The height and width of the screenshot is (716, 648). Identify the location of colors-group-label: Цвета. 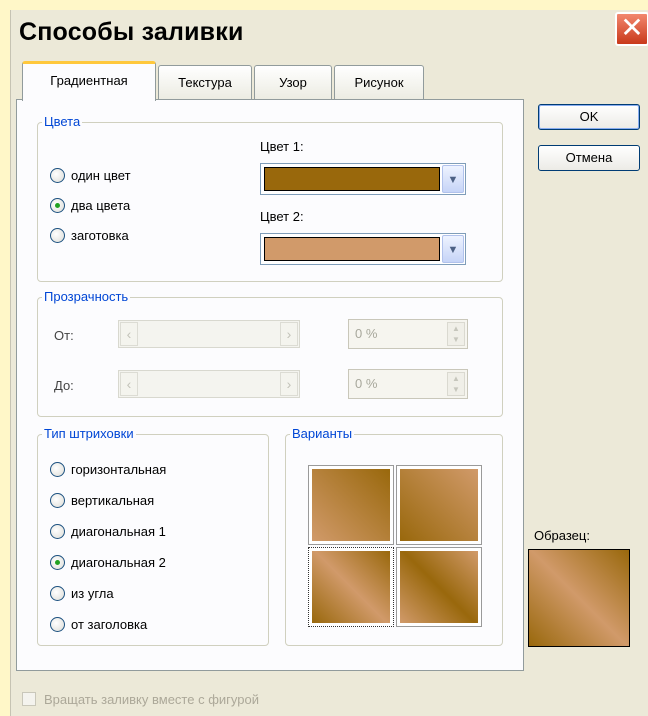
(62, 121).